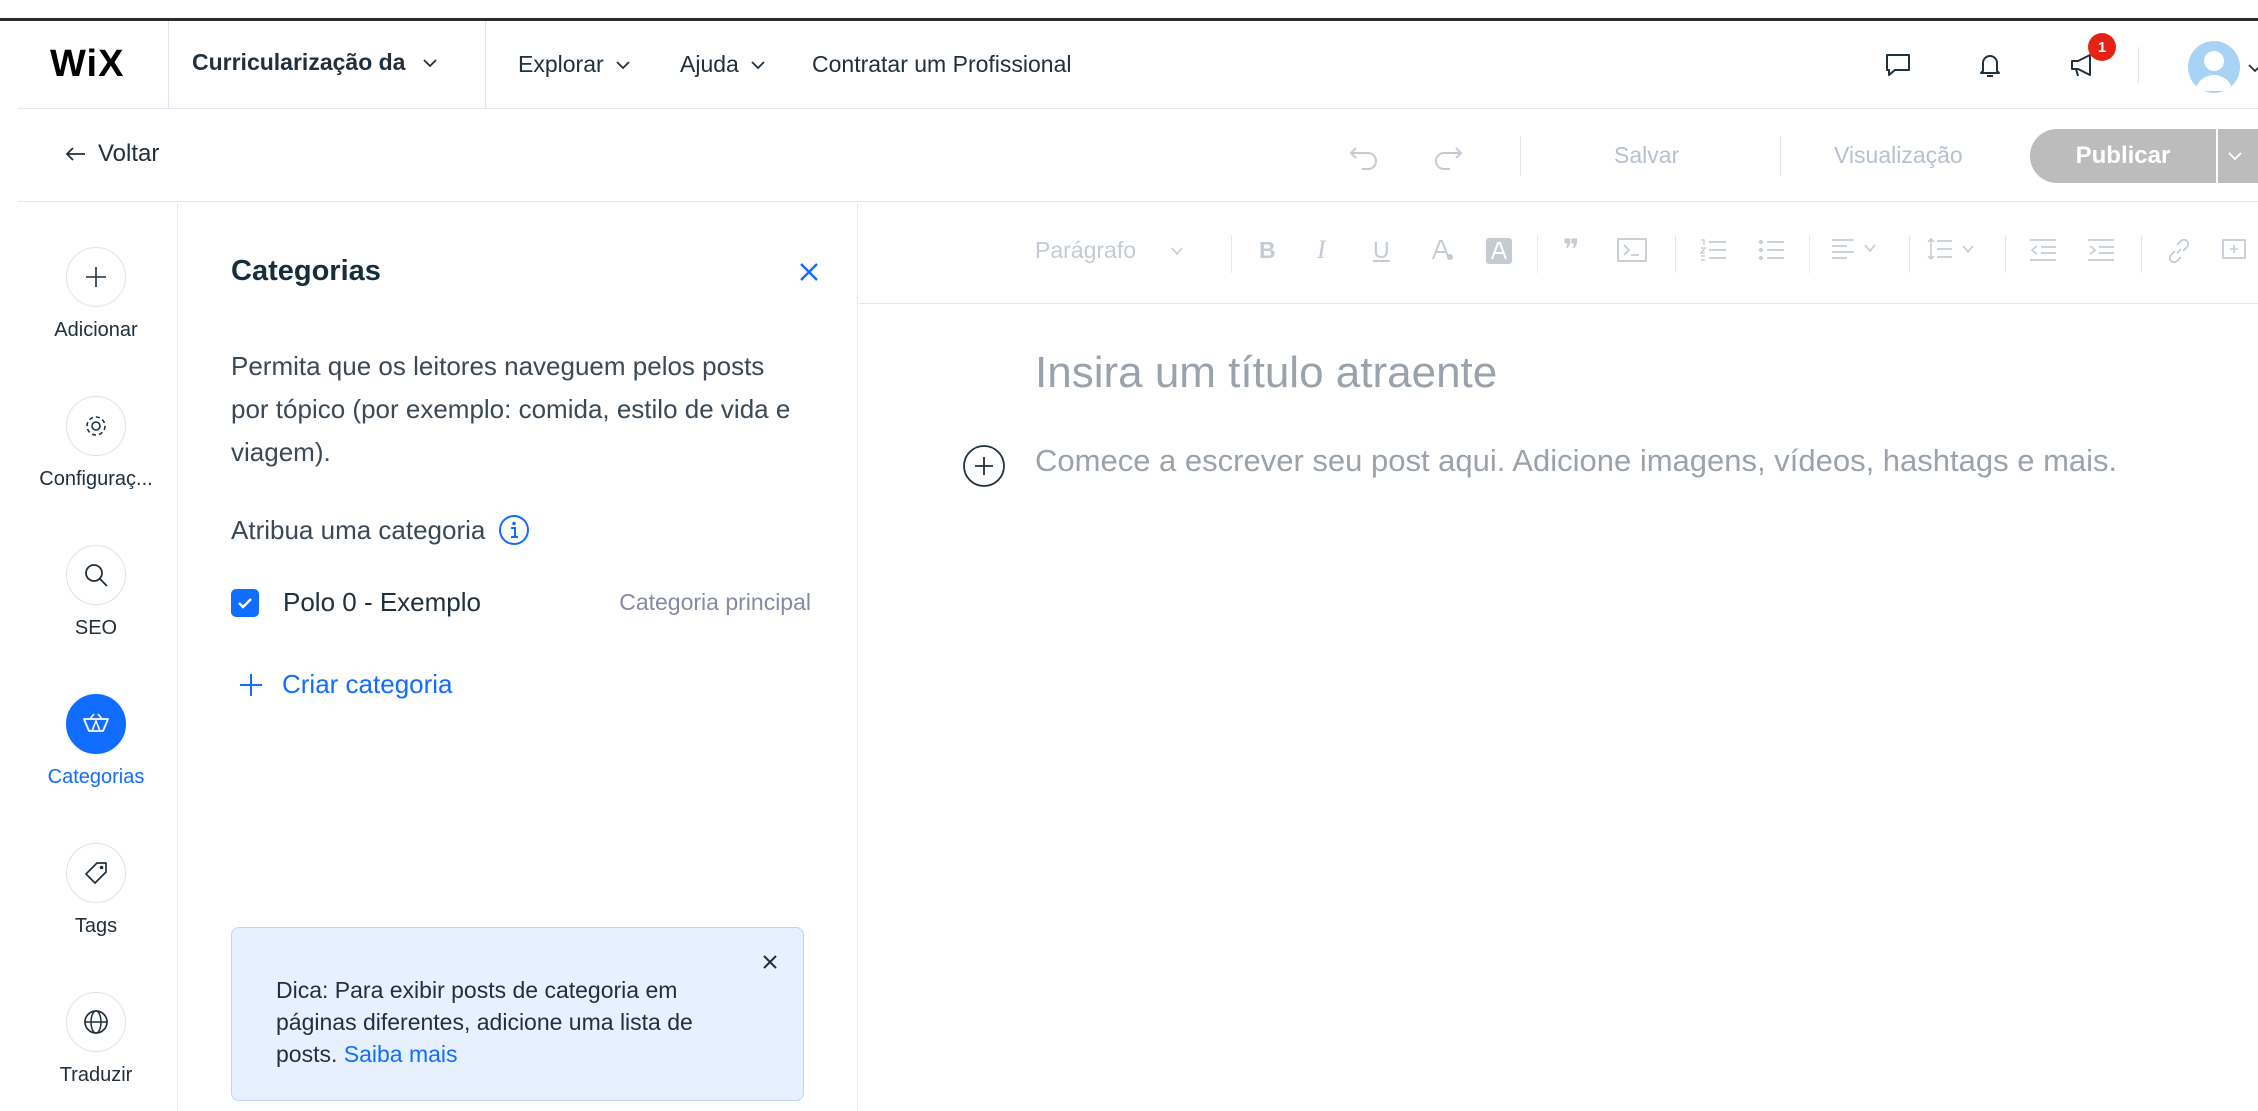 Image resolution: width=2258 pixels, height=1111 pixels. What do you see at coordinates (96, 628) in the screenshot?
I see `rail-label-seo: SEO` at bounding box center [96, 628].